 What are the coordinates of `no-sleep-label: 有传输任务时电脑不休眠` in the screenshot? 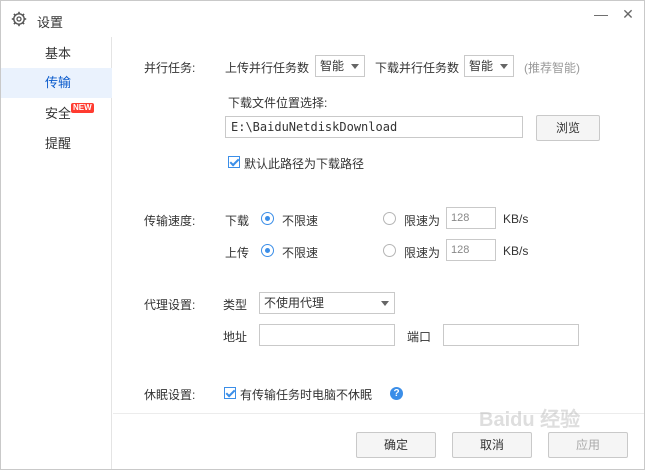 It's located at (306, 395).